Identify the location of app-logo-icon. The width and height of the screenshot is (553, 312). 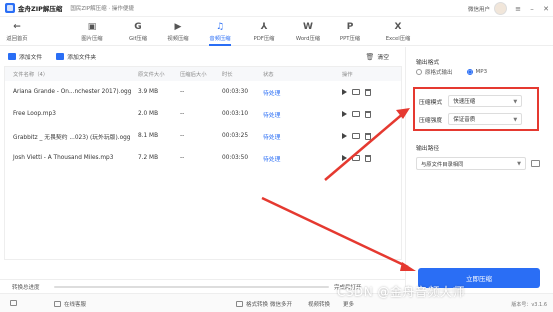
(10, 8).